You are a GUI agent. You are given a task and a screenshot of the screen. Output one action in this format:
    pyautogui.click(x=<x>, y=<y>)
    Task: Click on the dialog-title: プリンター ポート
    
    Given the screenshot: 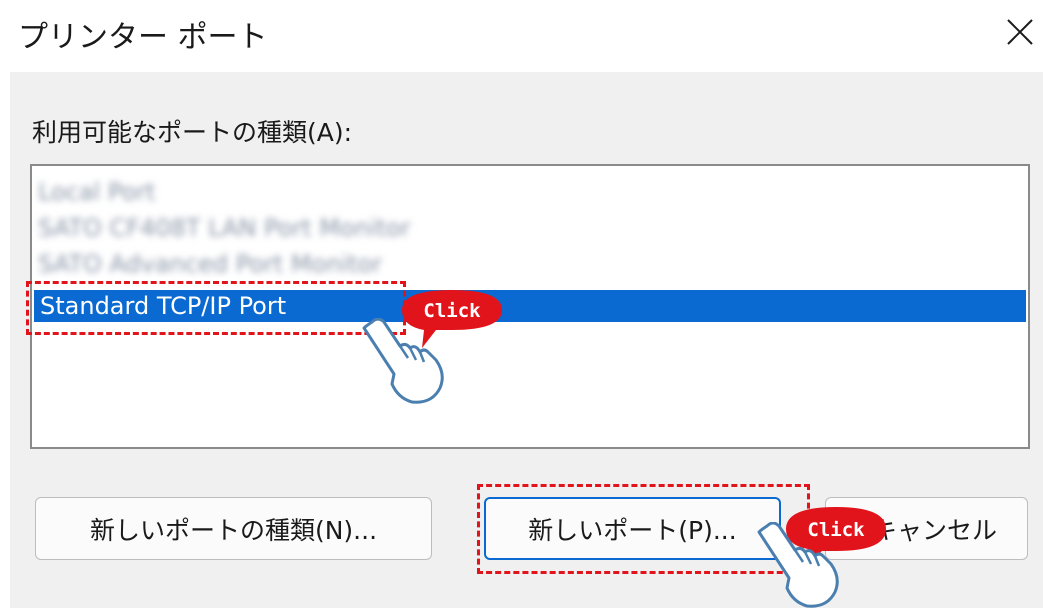 What is the action you would take?
    pyautogui.click(x=143, y=37)
    